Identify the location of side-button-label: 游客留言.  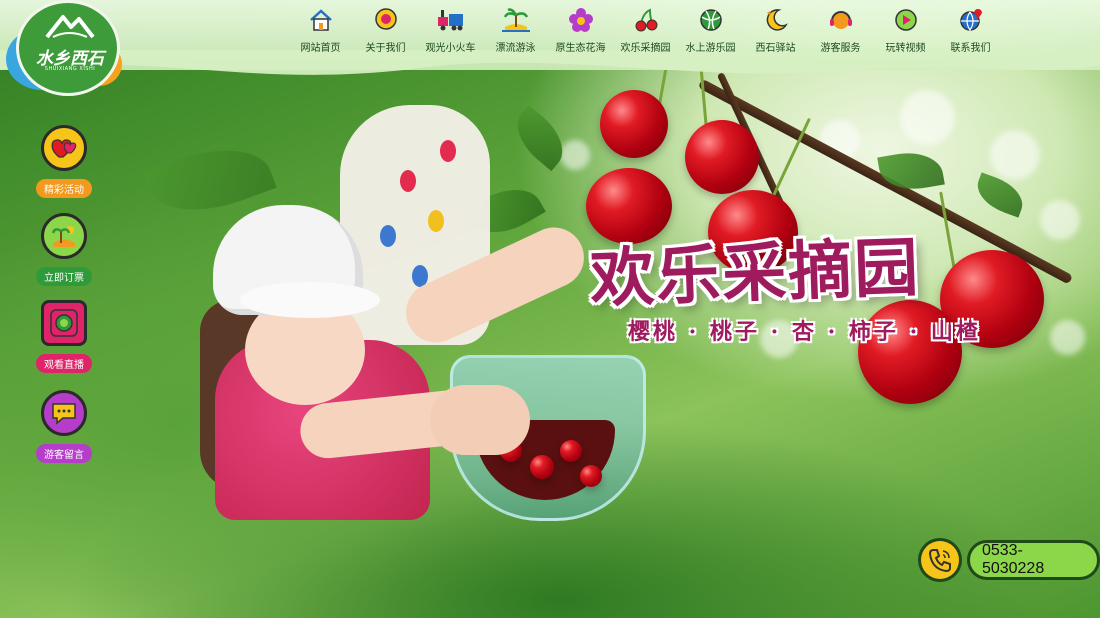
(64, 453).